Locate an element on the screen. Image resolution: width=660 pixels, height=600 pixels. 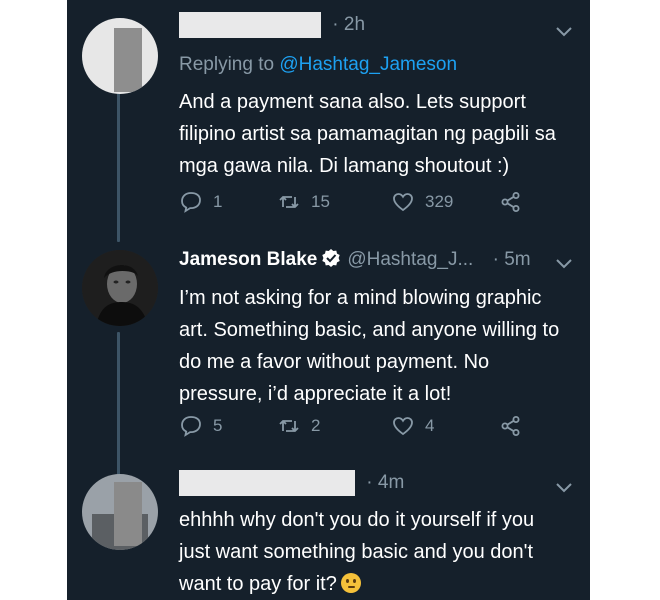
tweet-text-line: want to pay for it? is located at coordinates (258, 584).